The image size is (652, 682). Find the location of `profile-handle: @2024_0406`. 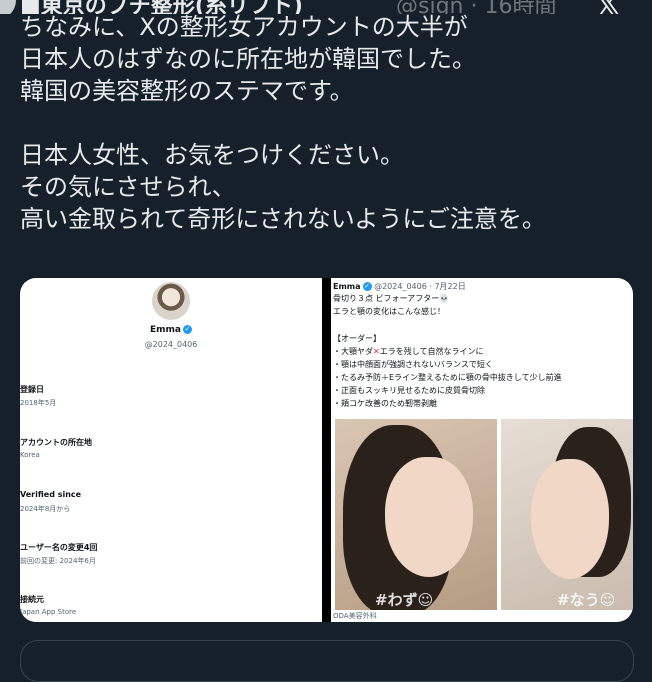

profile-handle: @2024_0406 is located at coordinates (171, 344).